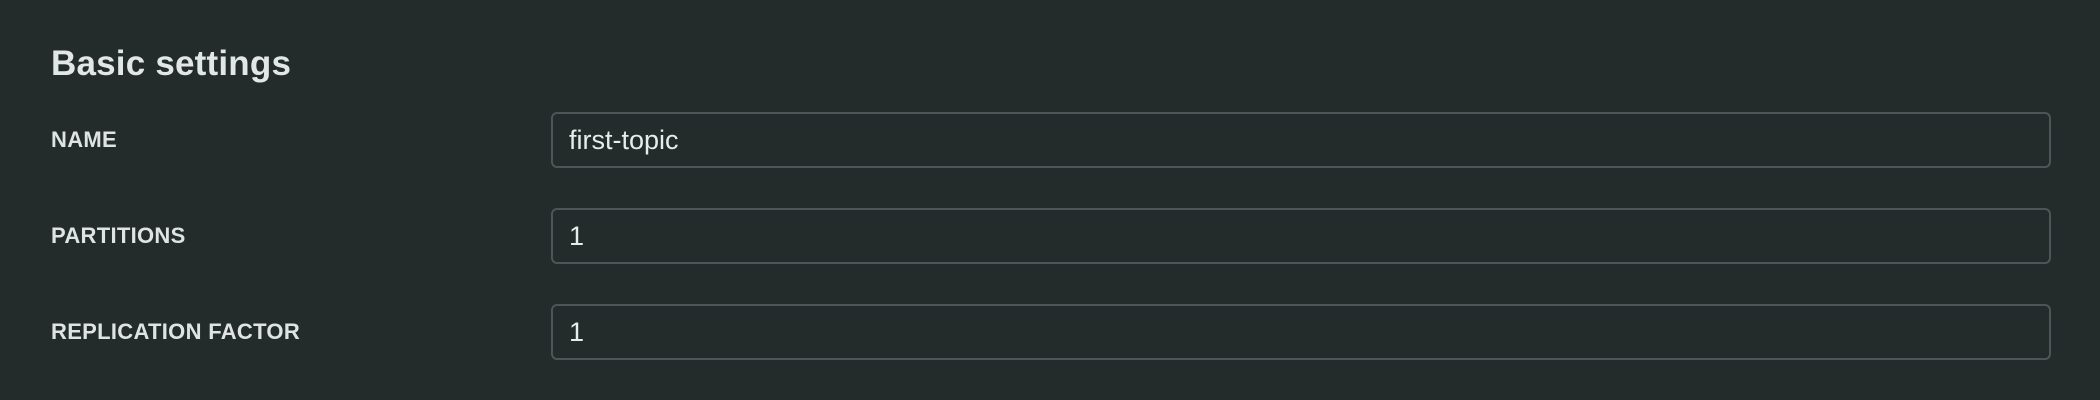 This screenshot has width=2100, height=400. What do you see at coordinates (1301, 236) in the screenshot?
I see `partitions-input` at bounding box center [1301, 236].